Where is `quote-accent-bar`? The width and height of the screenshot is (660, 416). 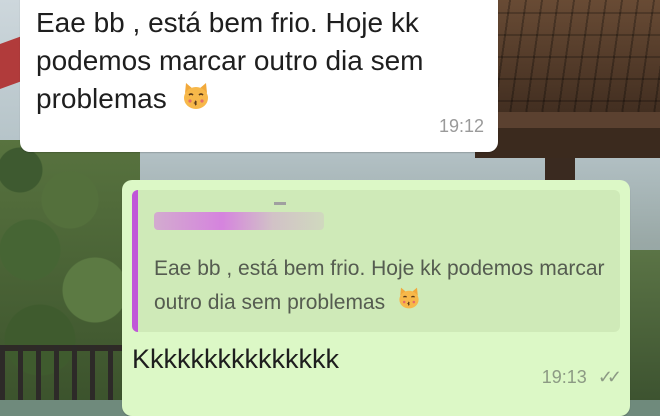 quote-accent-bar is located at coordinates (135, 261).